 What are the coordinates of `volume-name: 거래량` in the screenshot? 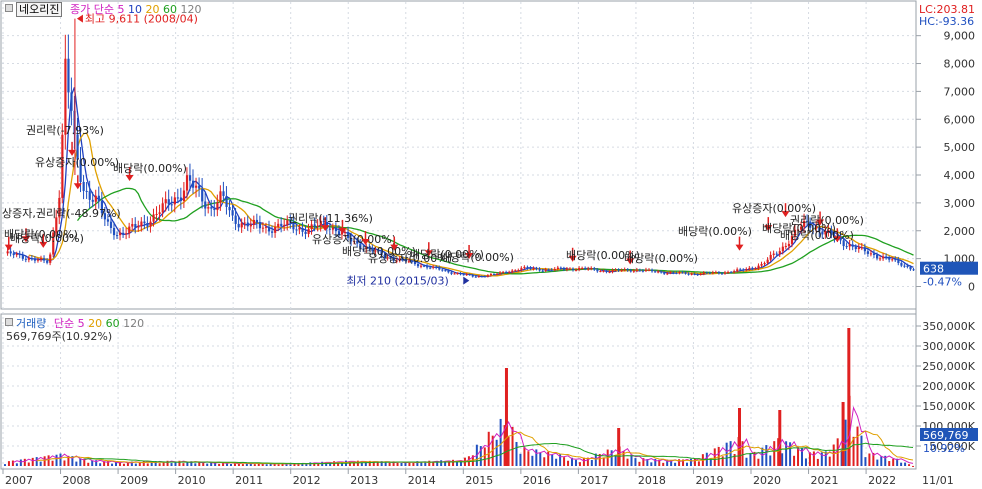 It's located at (31, 323).